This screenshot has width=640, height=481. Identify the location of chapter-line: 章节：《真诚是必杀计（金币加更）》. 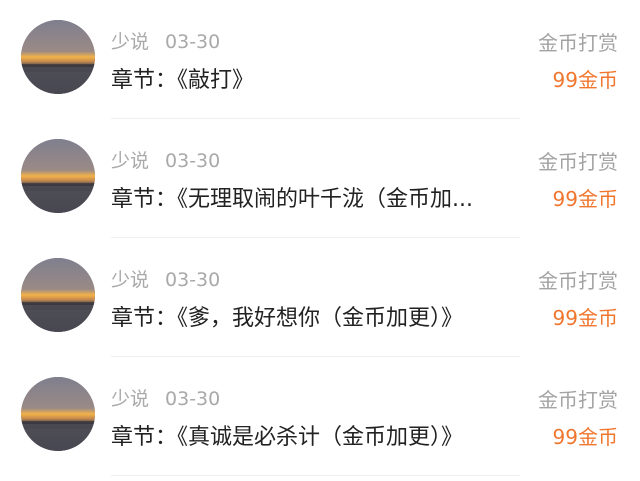
(316, 435).